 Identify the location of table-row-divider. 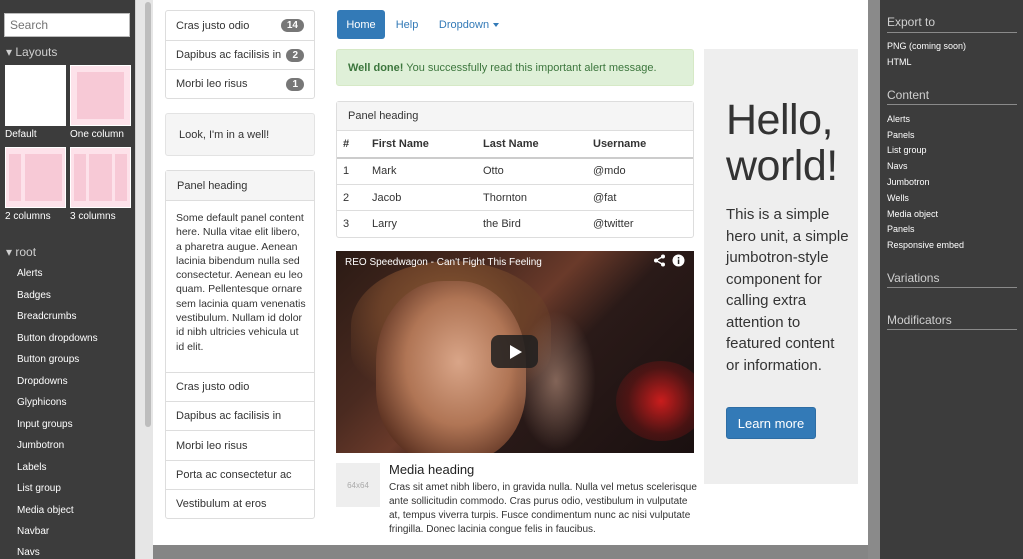
(515, 210).